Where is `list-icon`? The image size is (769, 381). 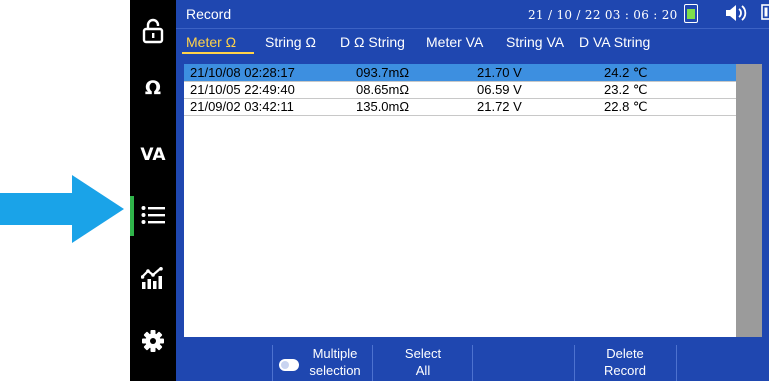 list-icon is located at coordinates (153, 215).